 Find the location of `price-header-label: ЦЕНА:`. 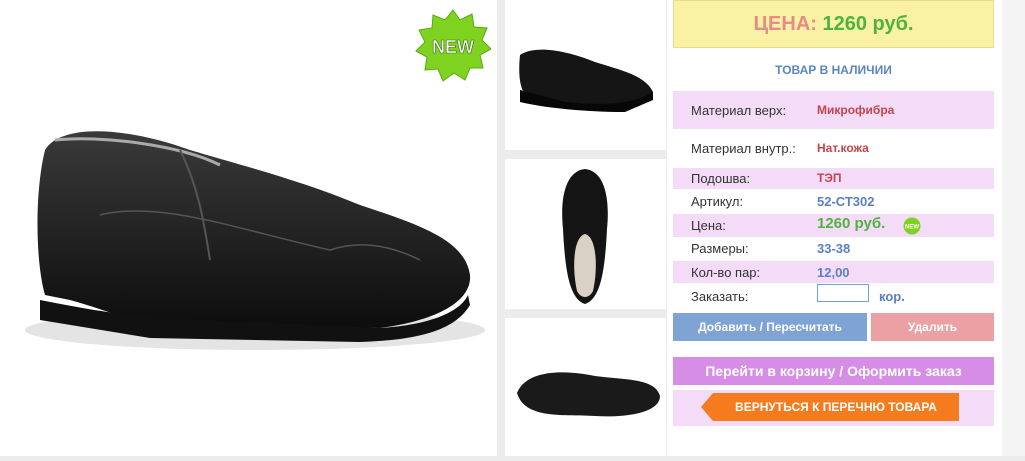

price-header-label: ЦЕНА: is located at coordinates (785, 24).